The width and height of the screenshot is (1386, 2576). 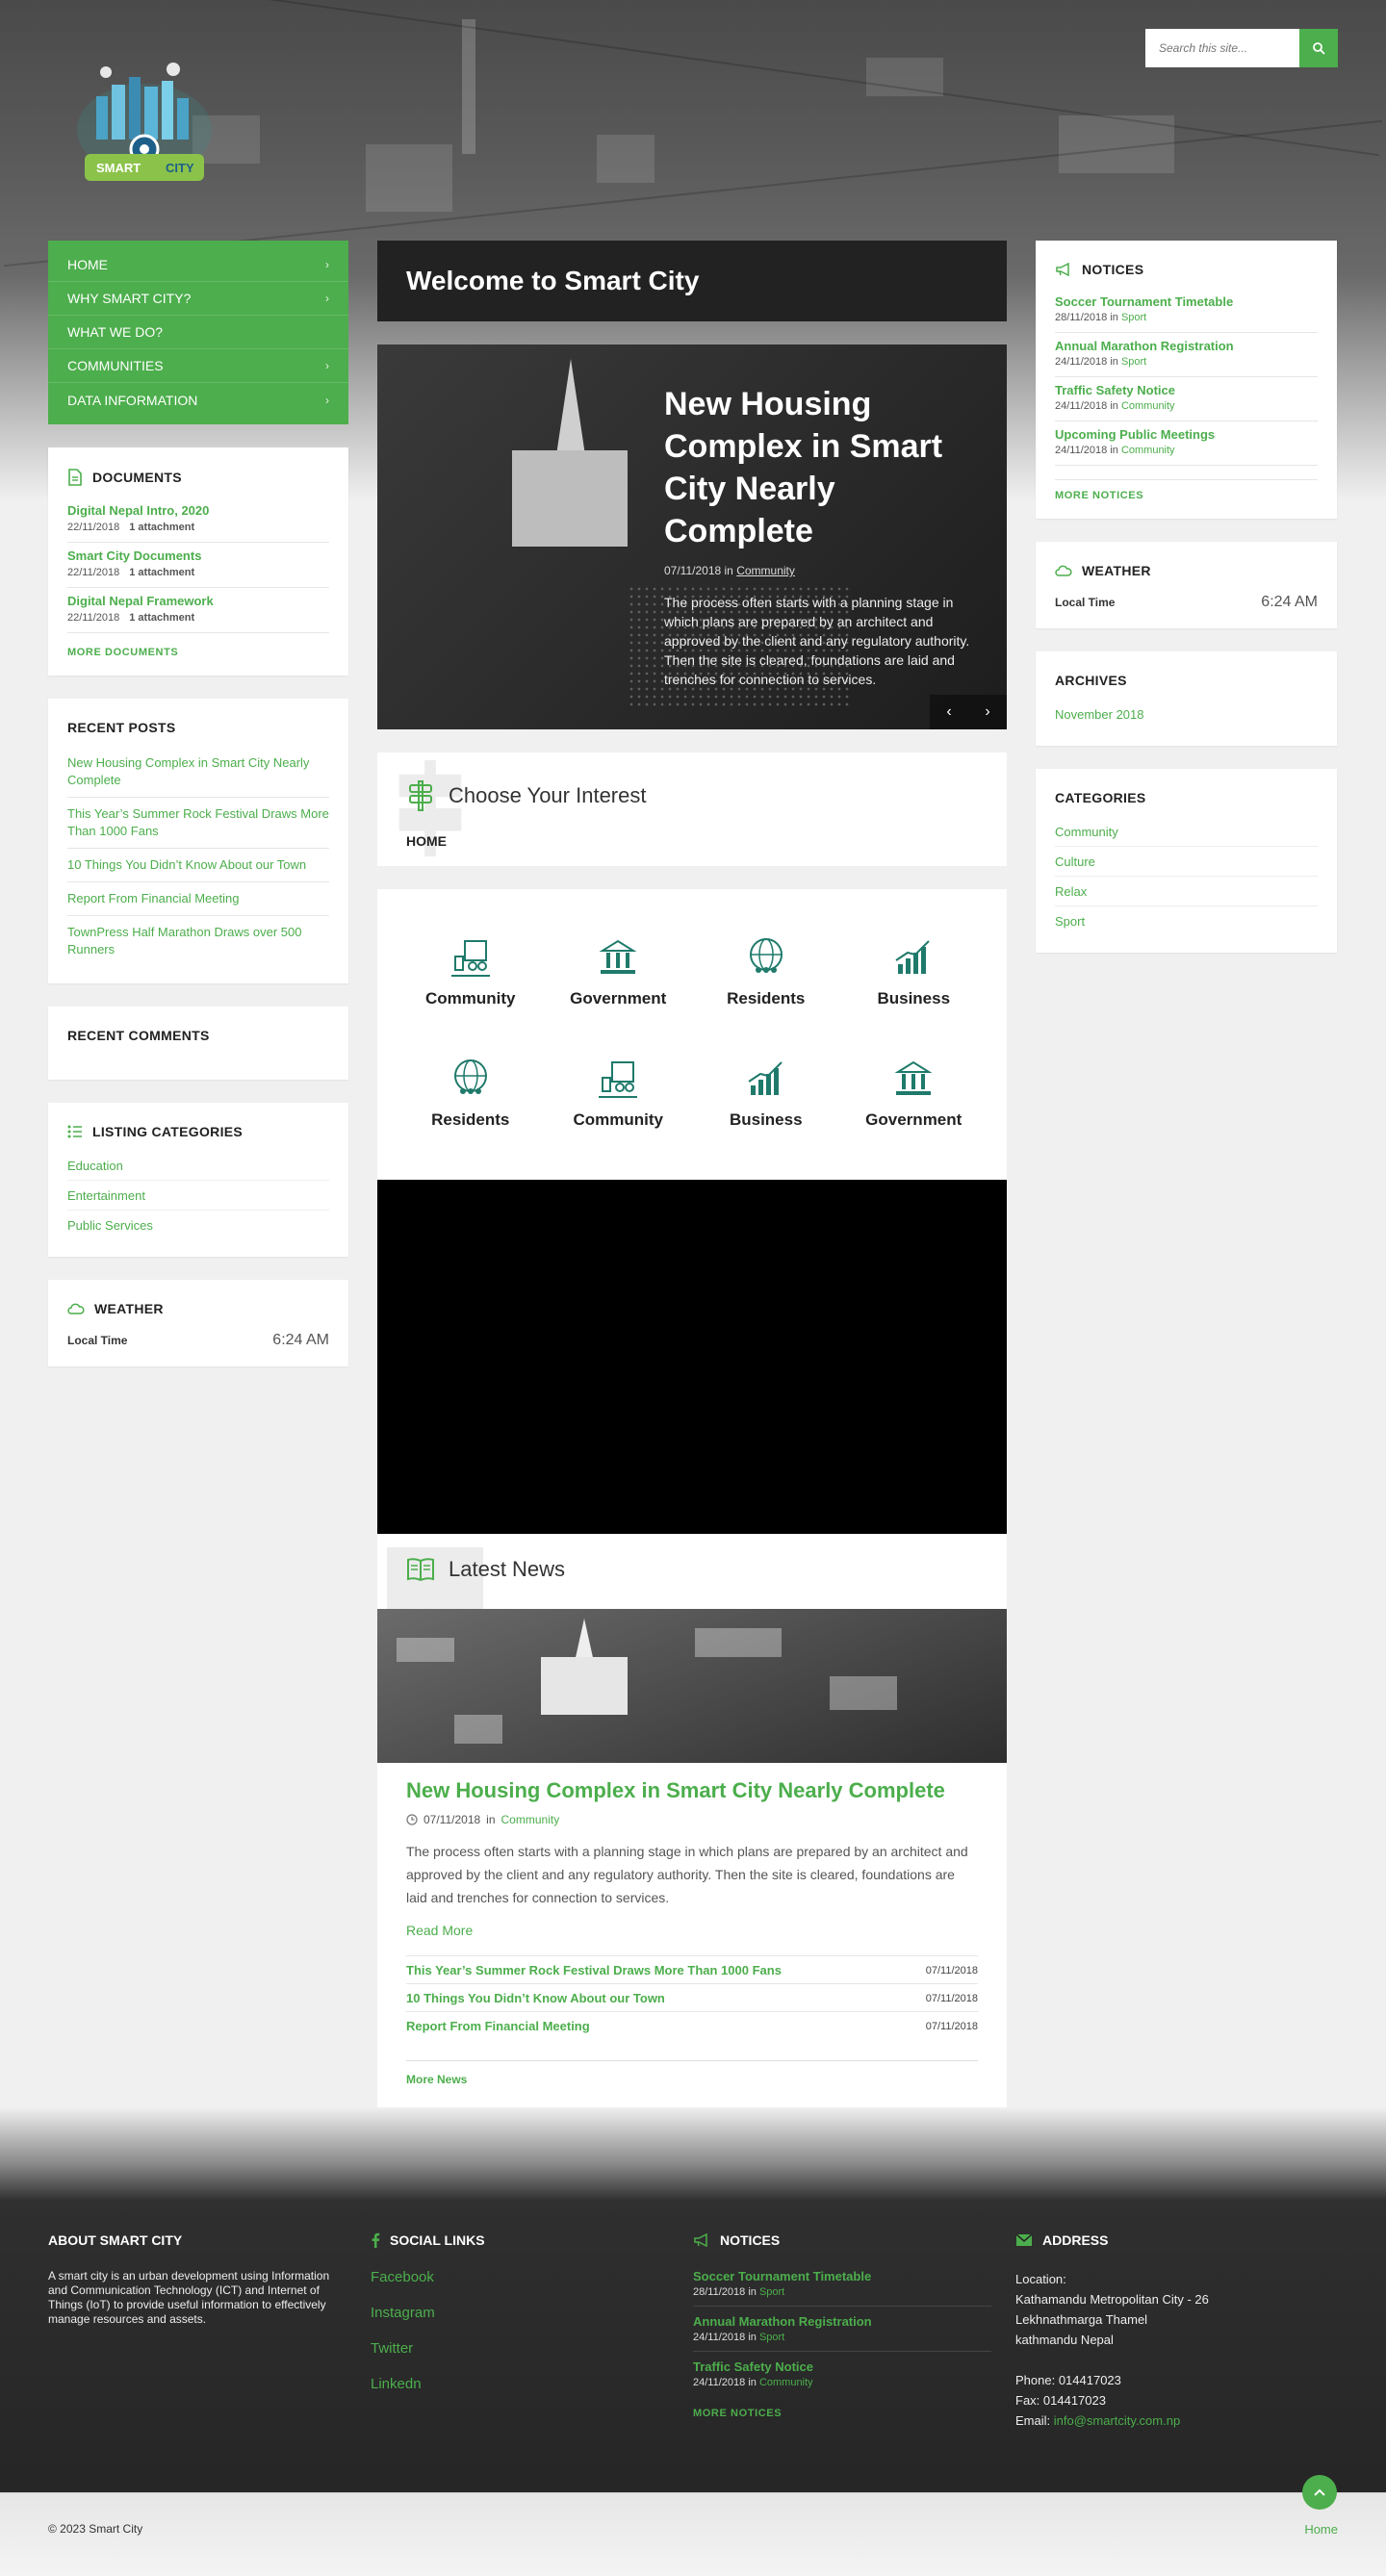 What do you see at coordinates (719, 2337) in the screenshot?
I see `footer-notice-date: 24/11/2018` at bounding box center [719, 2337].